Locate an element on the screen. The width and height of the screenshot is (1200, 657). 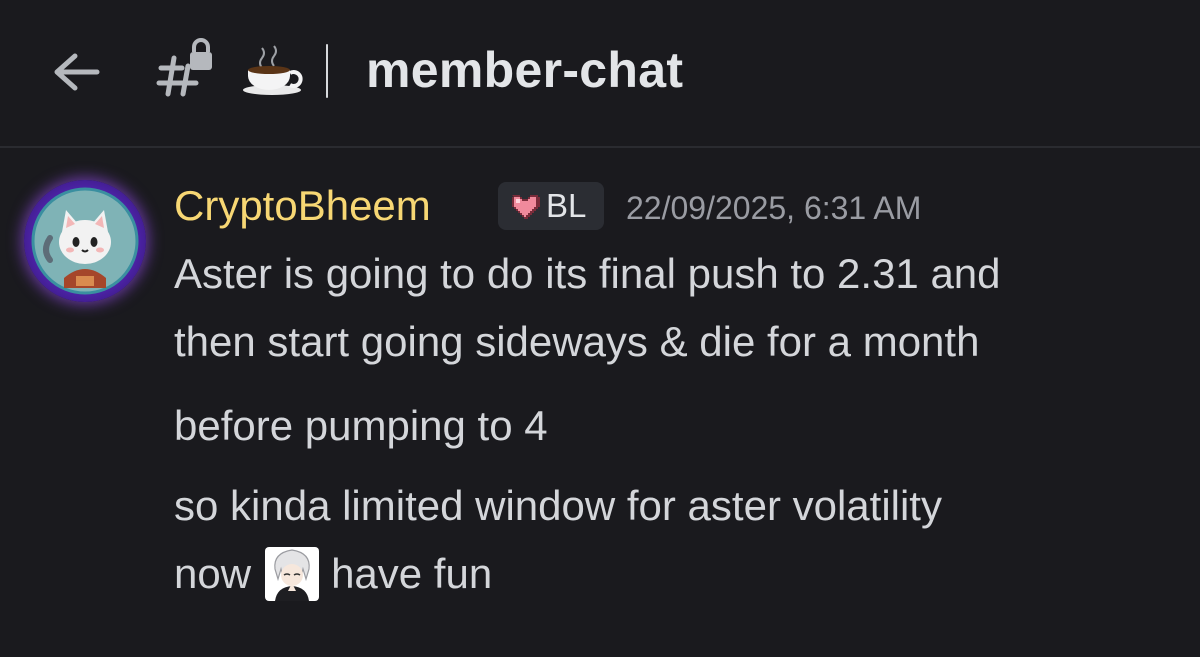
arrow-left-icon is located at coordinates (77, 72).